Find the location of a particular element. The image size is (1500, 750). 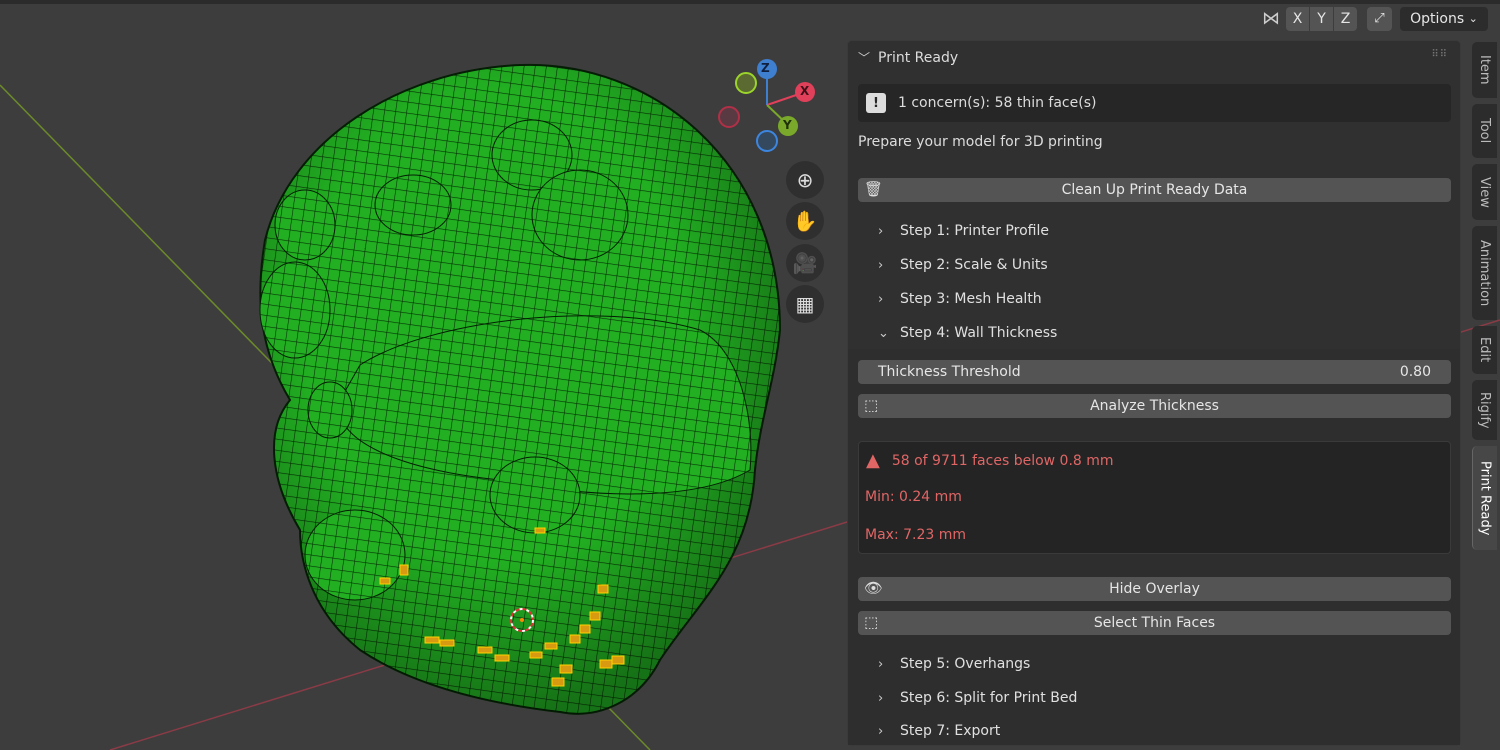

tab-animation: Animation is located at coordinates (1484, 273).